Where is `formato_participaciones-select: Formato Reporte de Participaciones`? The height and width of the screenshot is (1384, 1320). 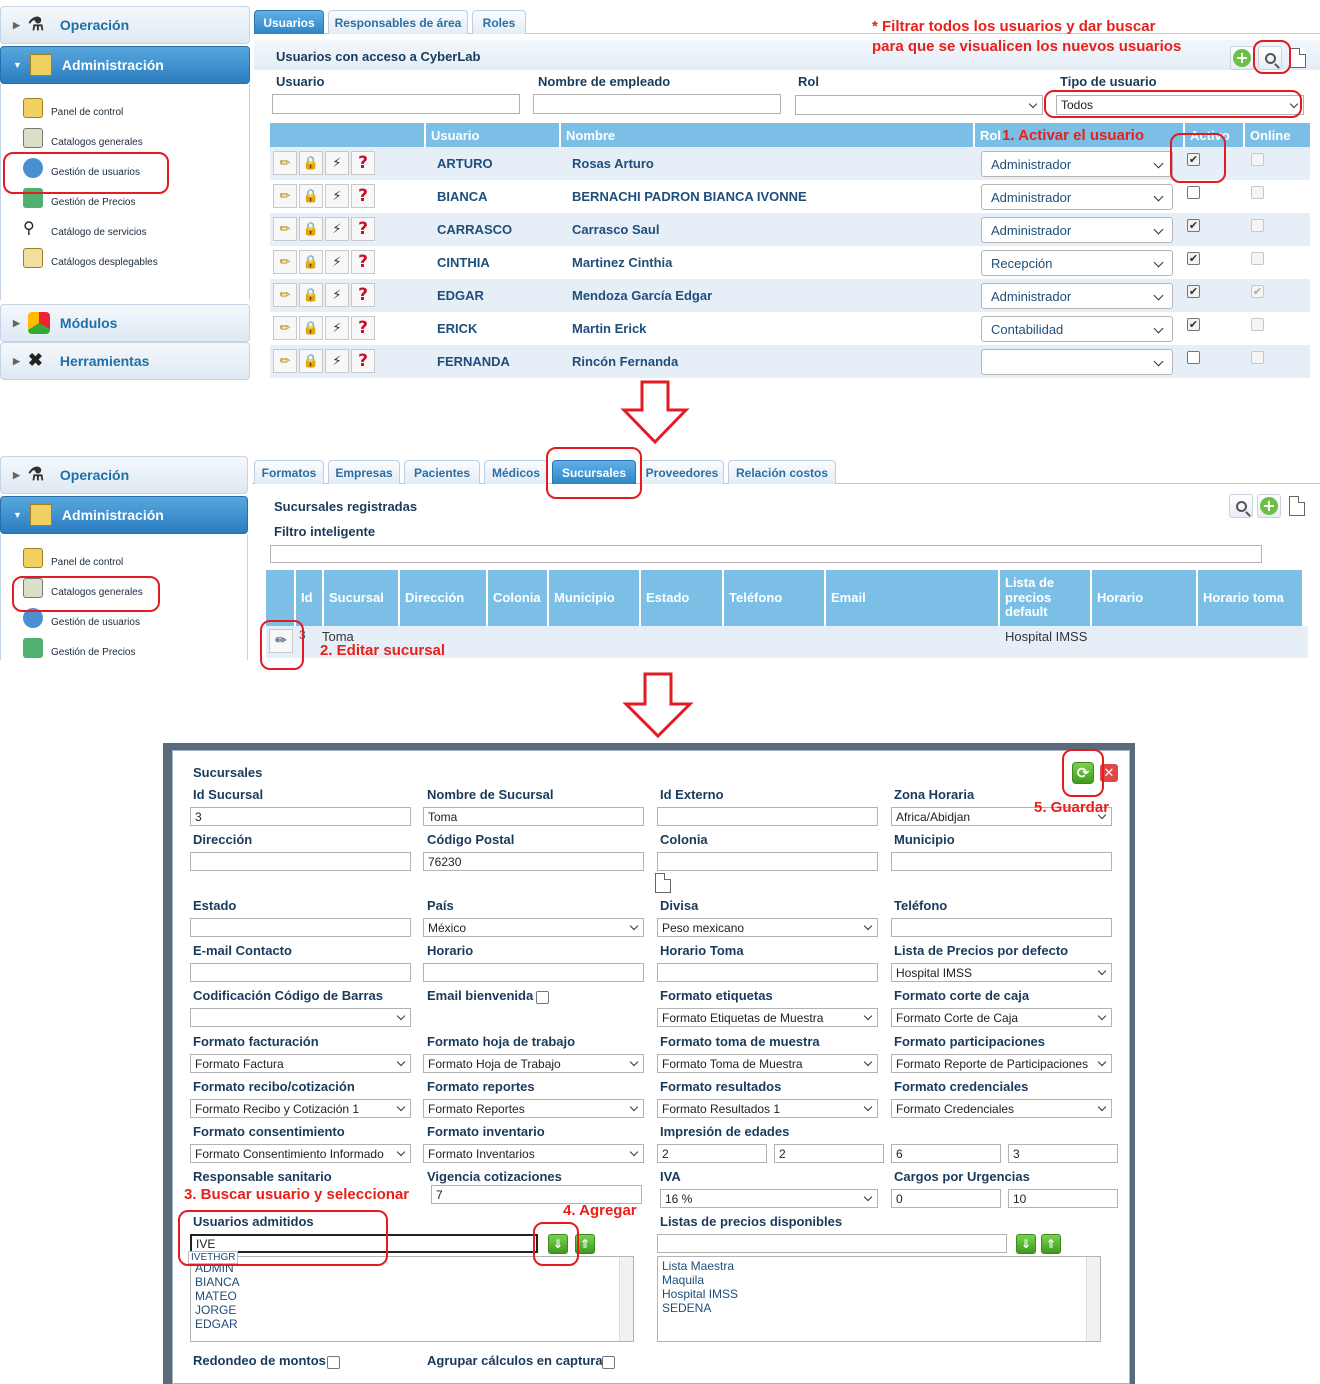 formato_participaciones-select: Formato Reporte de Participaciones is located at coordinates (1001, 1063).